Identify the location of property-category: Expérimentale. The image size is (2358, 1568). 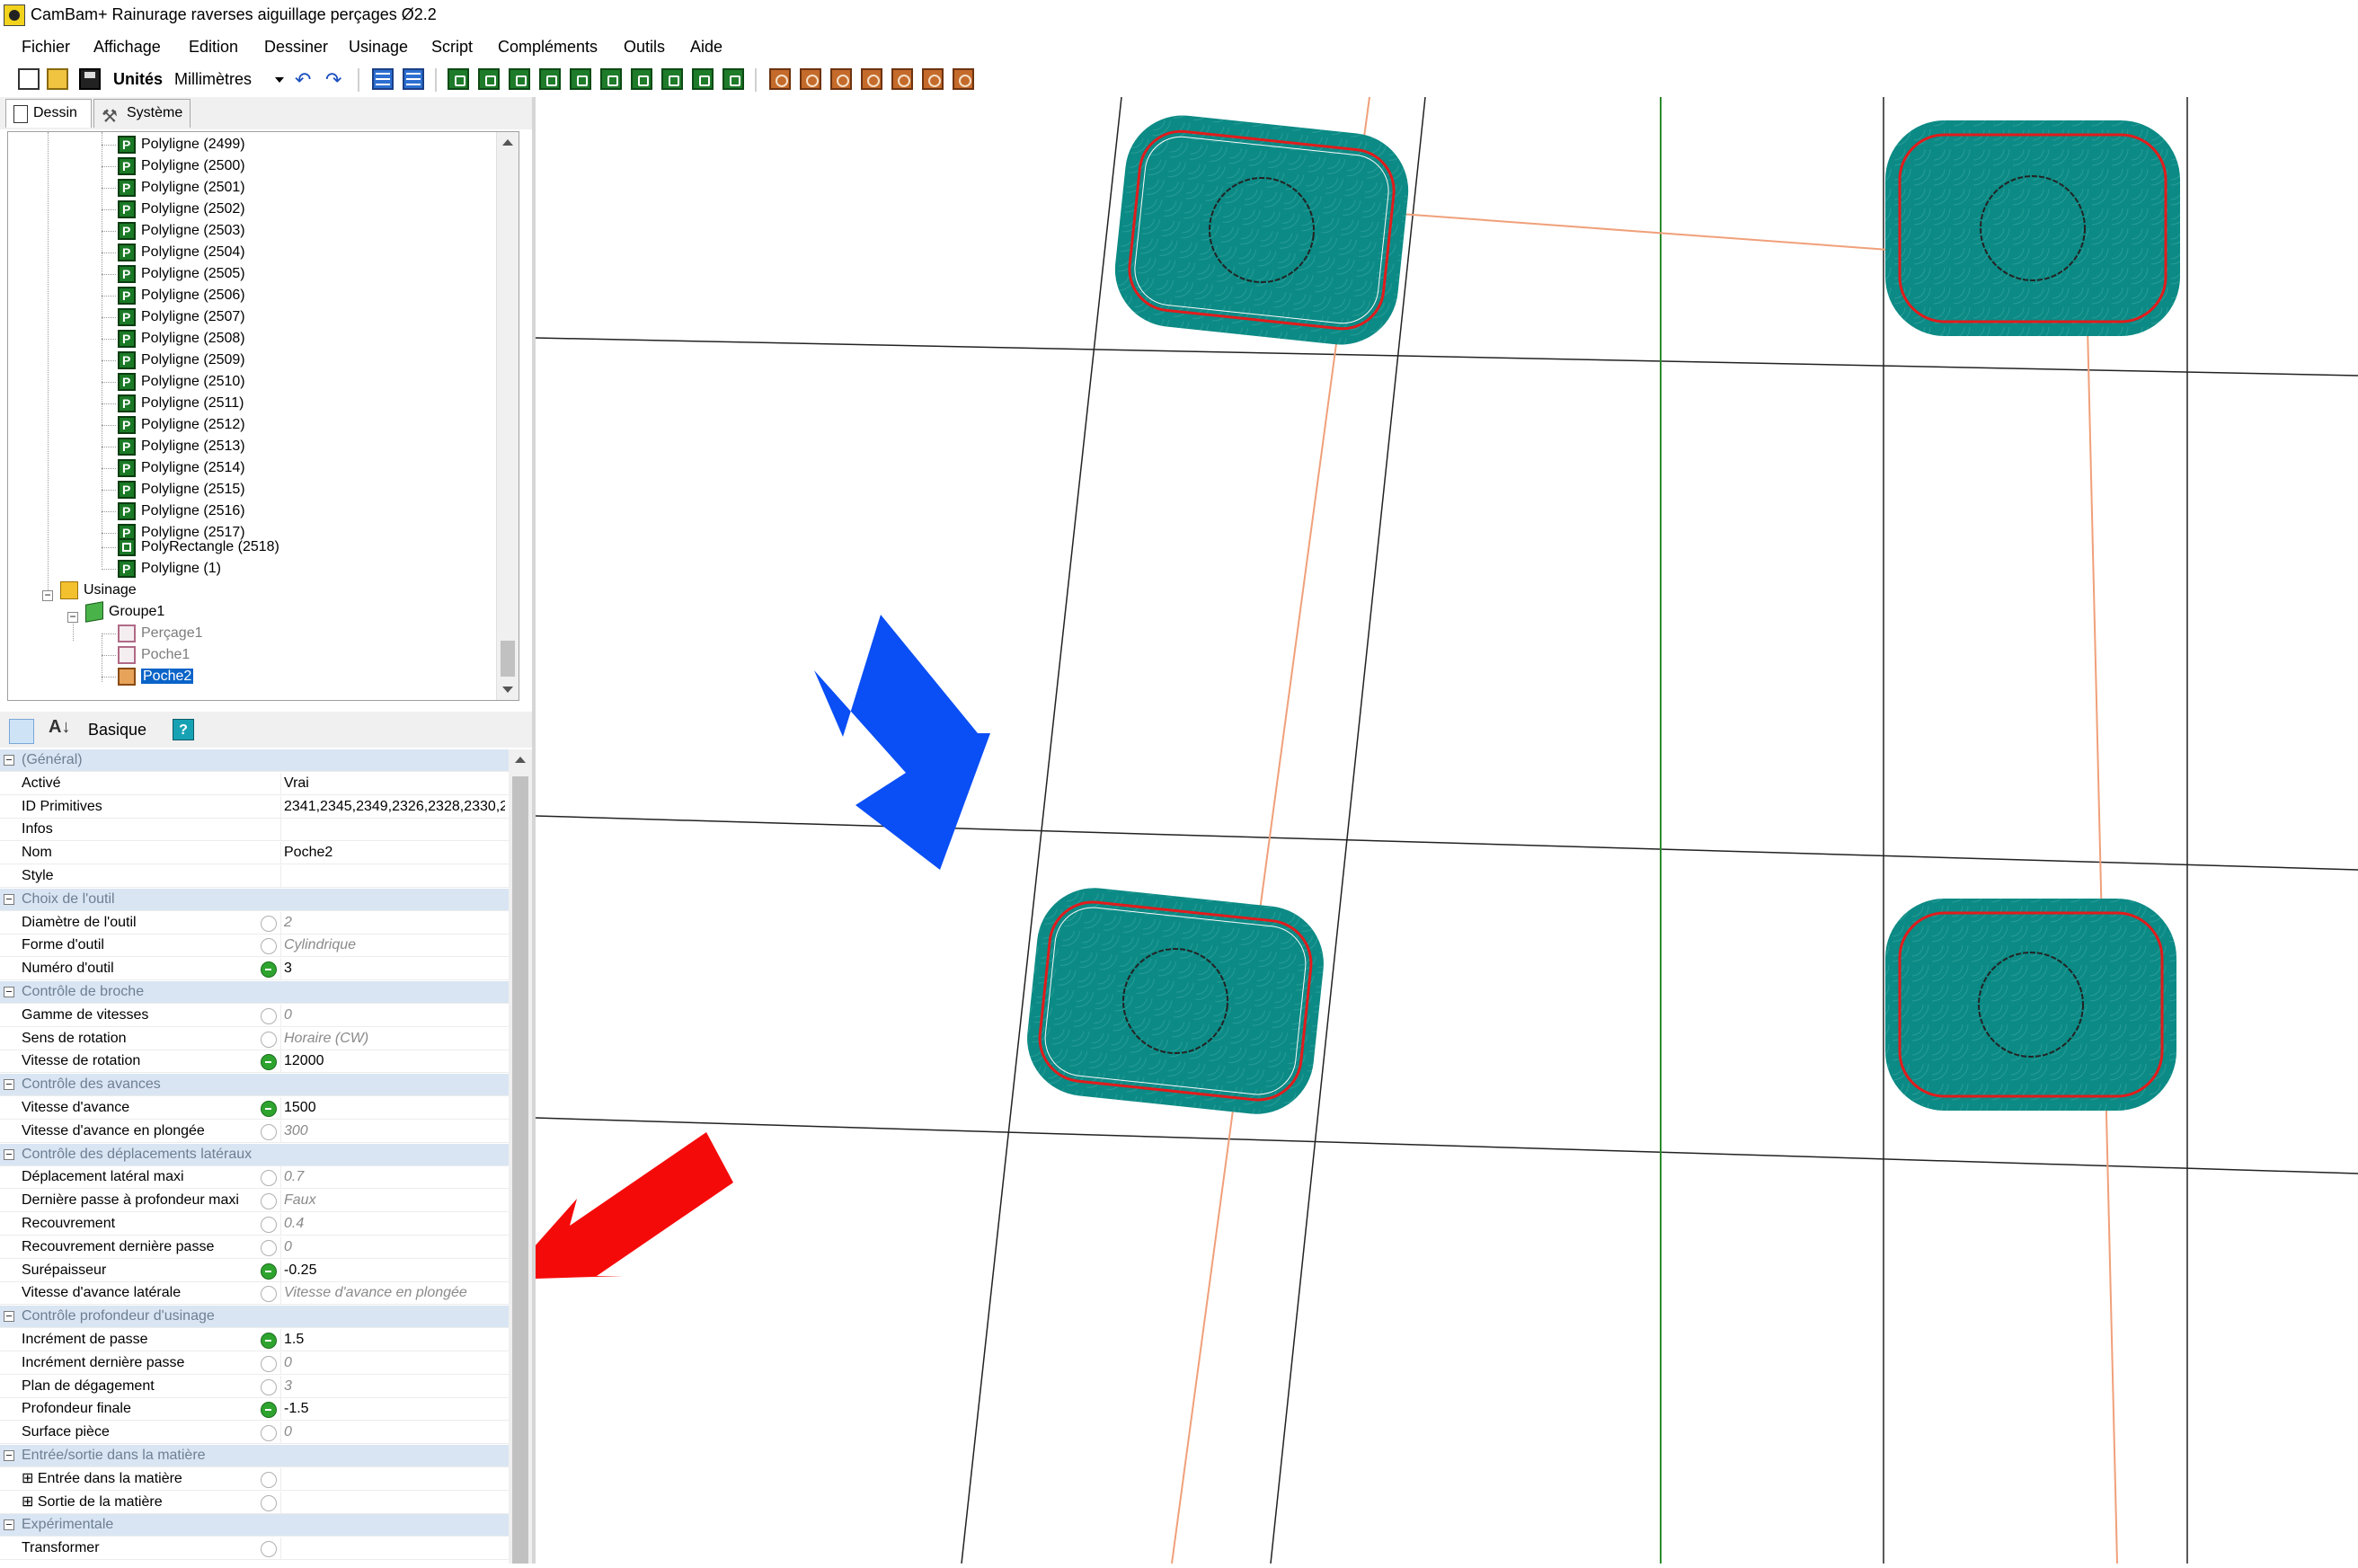
(254, 1526).